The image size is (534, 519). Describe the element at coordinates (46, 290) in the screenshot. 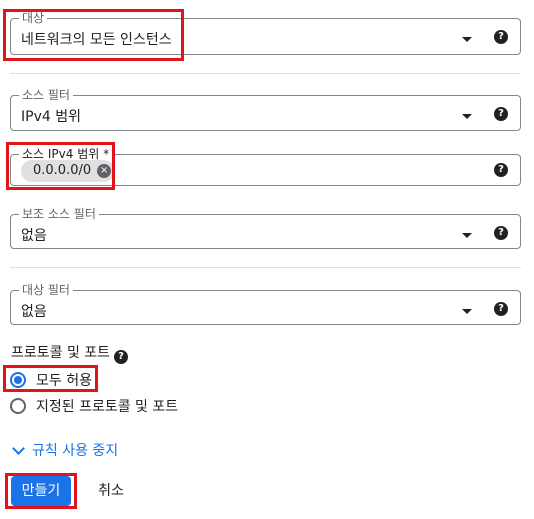

I see `target-filter-label: 대상 필터` at that location.